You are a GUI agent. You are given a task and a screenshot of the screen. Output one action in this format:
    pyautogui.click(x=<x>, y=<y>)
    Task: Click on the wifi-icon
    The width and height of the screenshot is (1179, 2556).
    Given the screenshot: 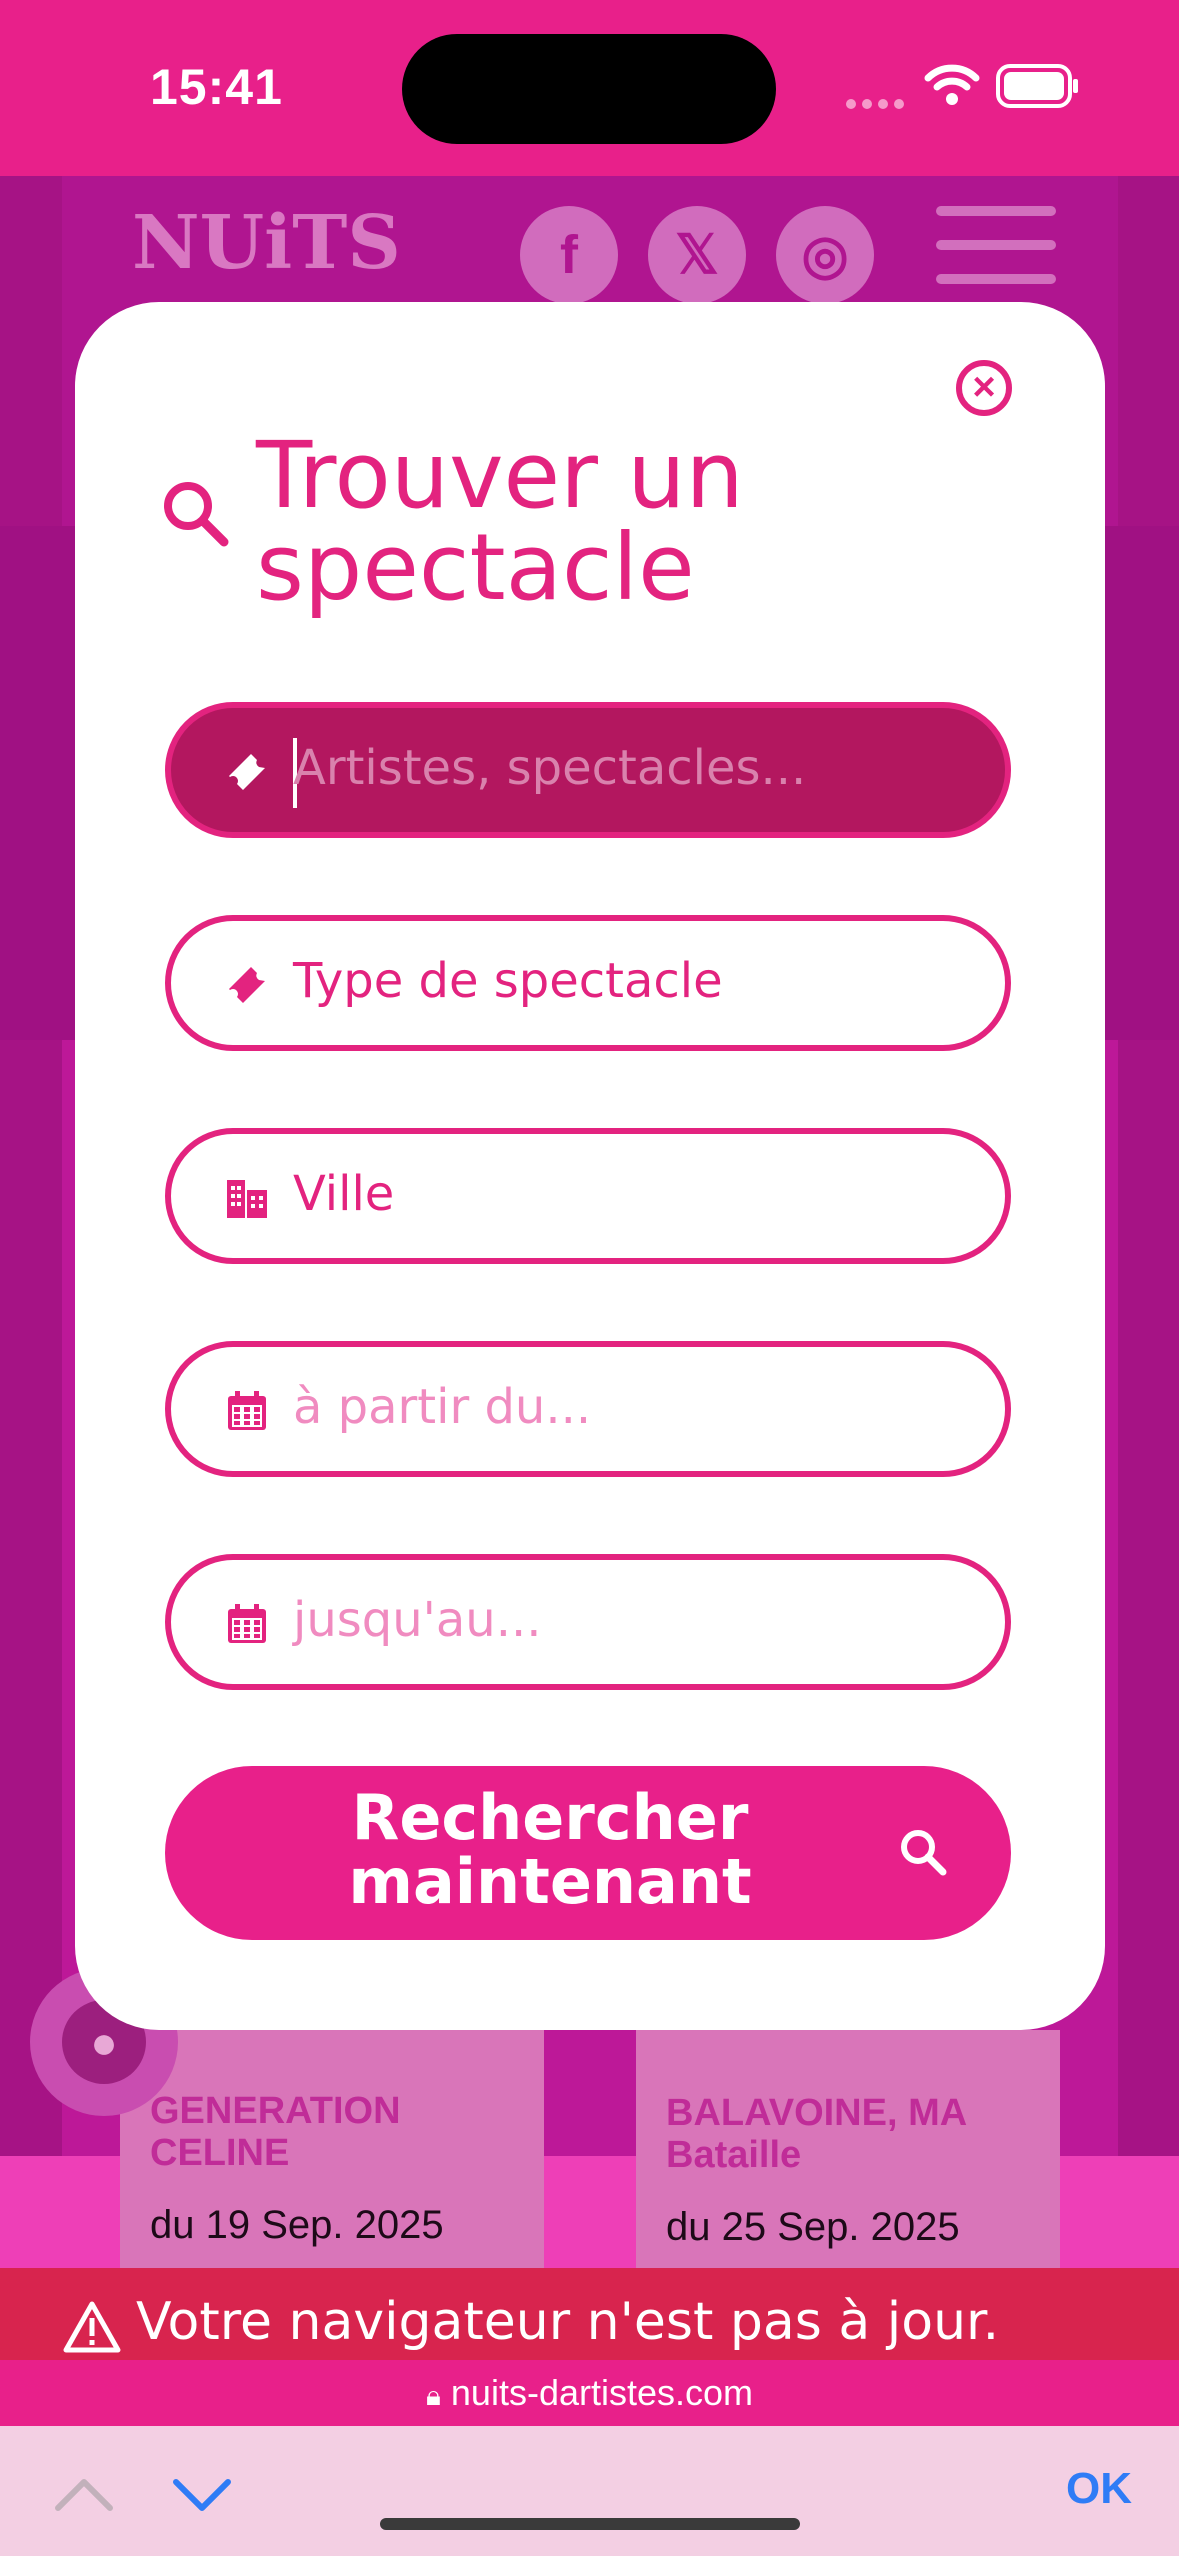 What is the action you would take?
    pyautogui.click(x=952, y=84)
    